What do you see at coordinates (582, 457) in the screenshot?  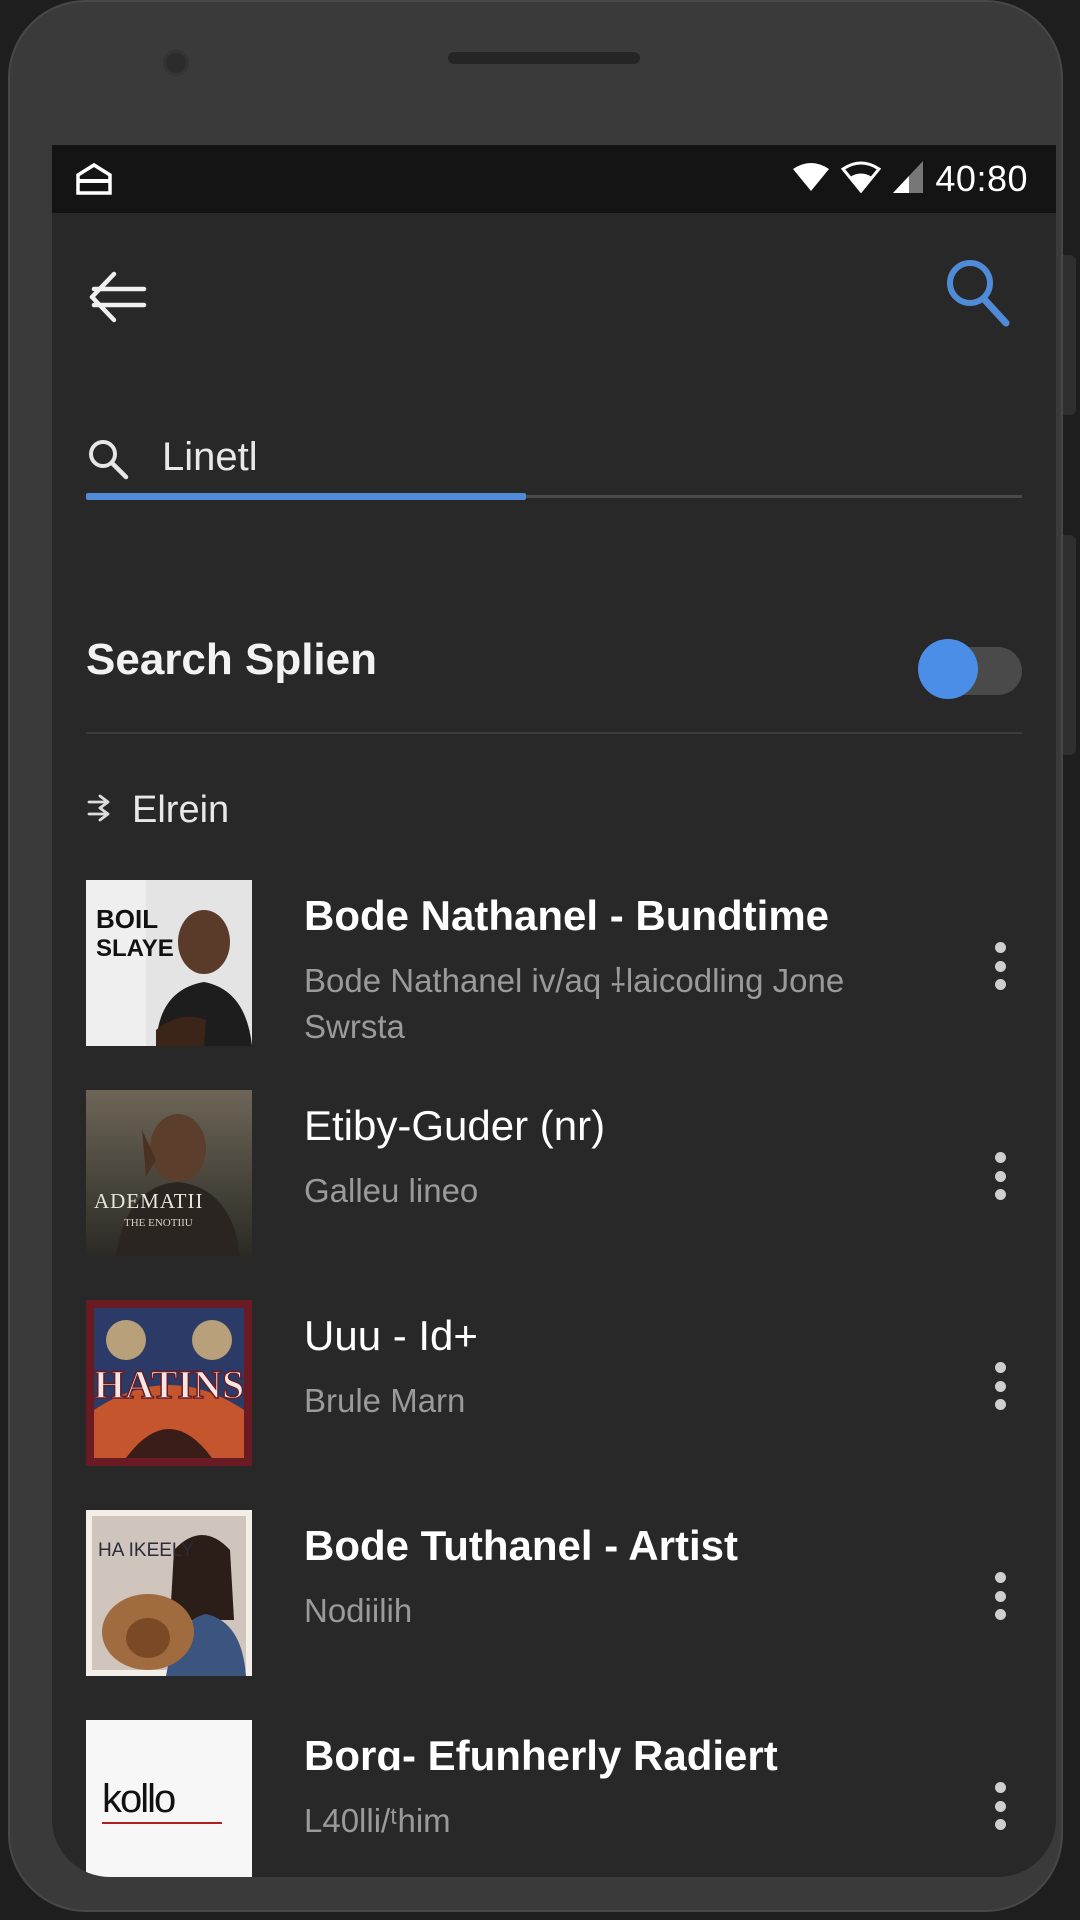 I see `search-input` at bounding box center [582, 457].